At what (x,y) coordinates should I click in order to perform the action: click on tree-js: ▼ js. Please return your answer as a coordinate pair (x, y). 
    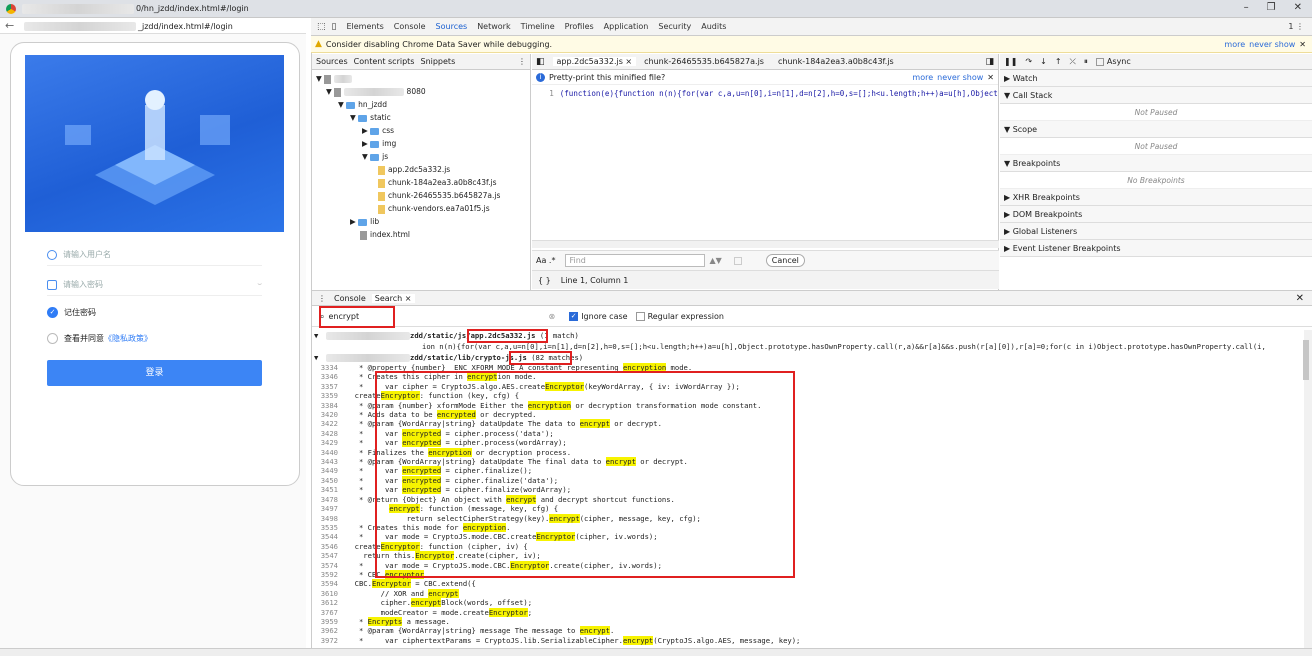
    Looking at the image, I should click on (421, 156).